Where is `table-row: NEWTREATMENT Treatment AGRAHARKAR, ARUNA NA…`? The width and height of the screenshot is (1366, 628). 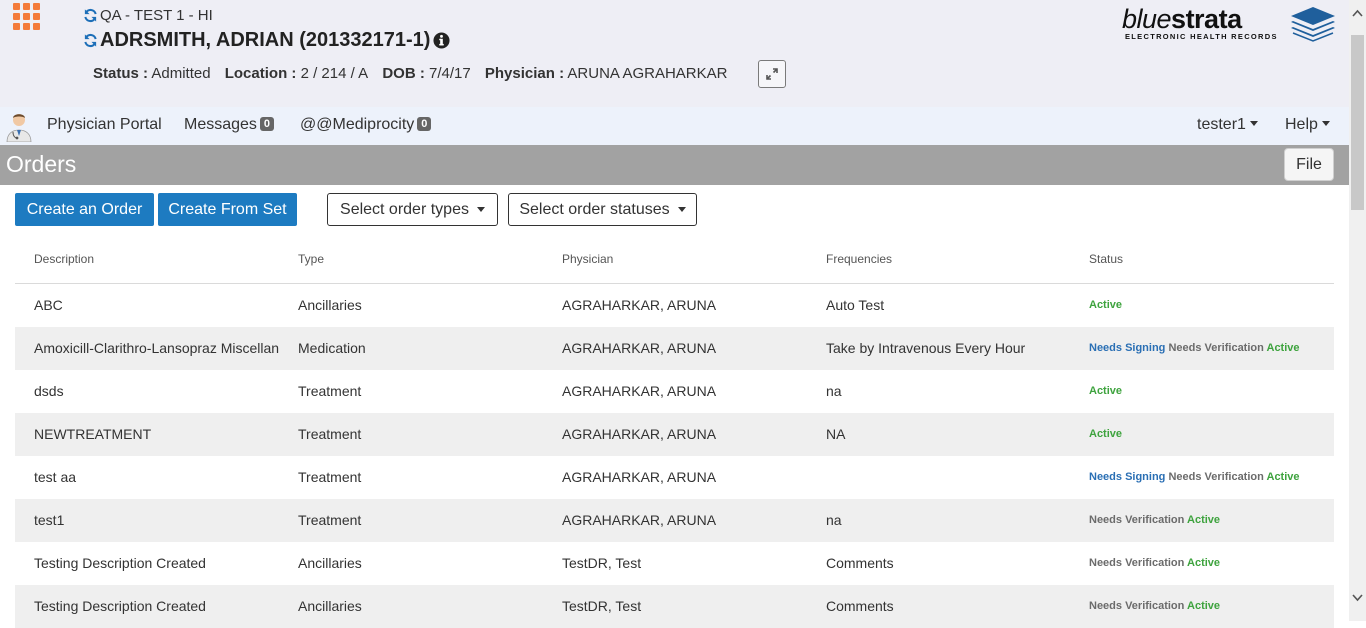
table-row: NEWTREATMENT Treatment AGRAHARKAR, ARUNA NA… is located at coordinates (674, 434).